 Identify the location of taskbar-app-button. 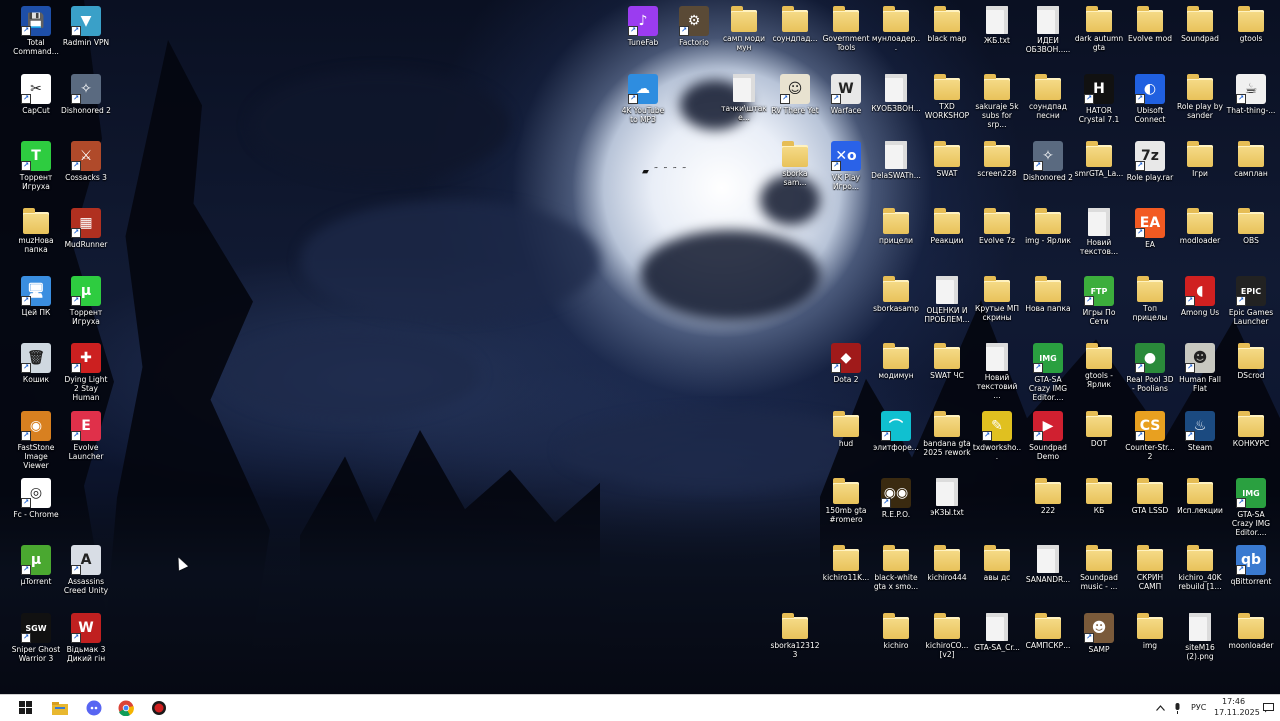
(159, 708).